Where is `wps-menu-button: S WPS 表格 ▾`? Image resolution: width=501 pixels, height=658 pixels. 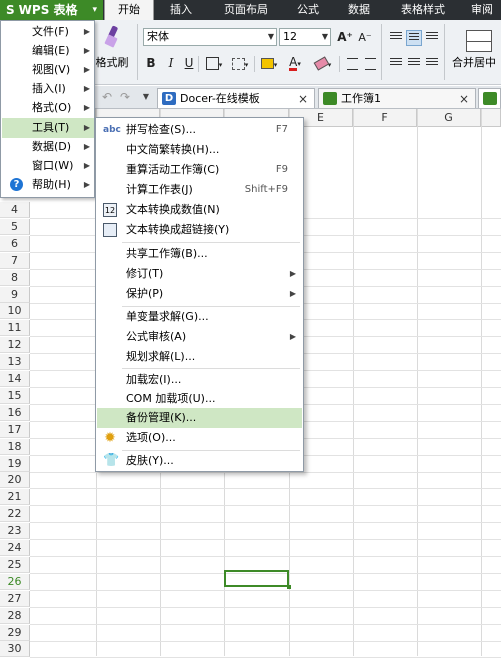 wps-menu-button: S WPS 表格 ▾ is located at coordinates (51, 10).